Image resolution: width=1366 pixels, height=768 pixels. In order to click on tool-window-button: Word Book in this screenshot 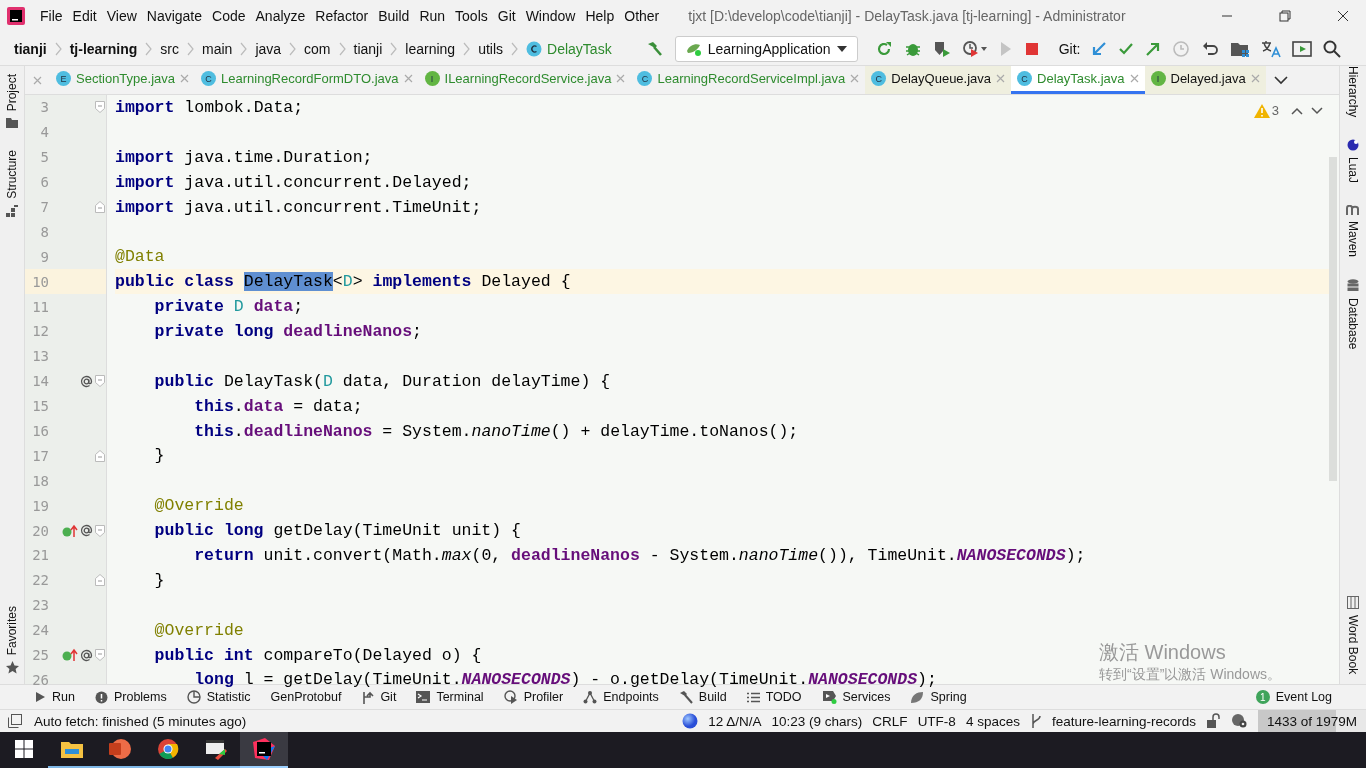, I will do `click(1353, 634)`.